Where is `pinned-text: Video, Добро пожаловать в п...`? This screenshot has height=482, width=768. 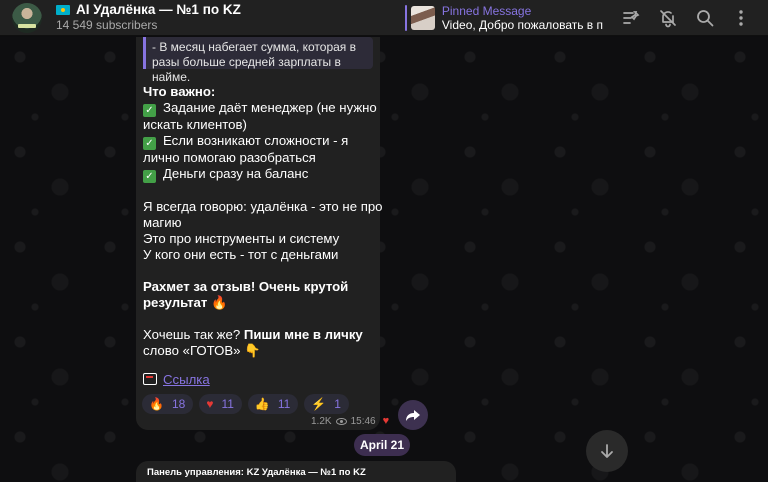 pinned-text: Video, Добро пожаловать в п... is located at coordinates (522, 24).